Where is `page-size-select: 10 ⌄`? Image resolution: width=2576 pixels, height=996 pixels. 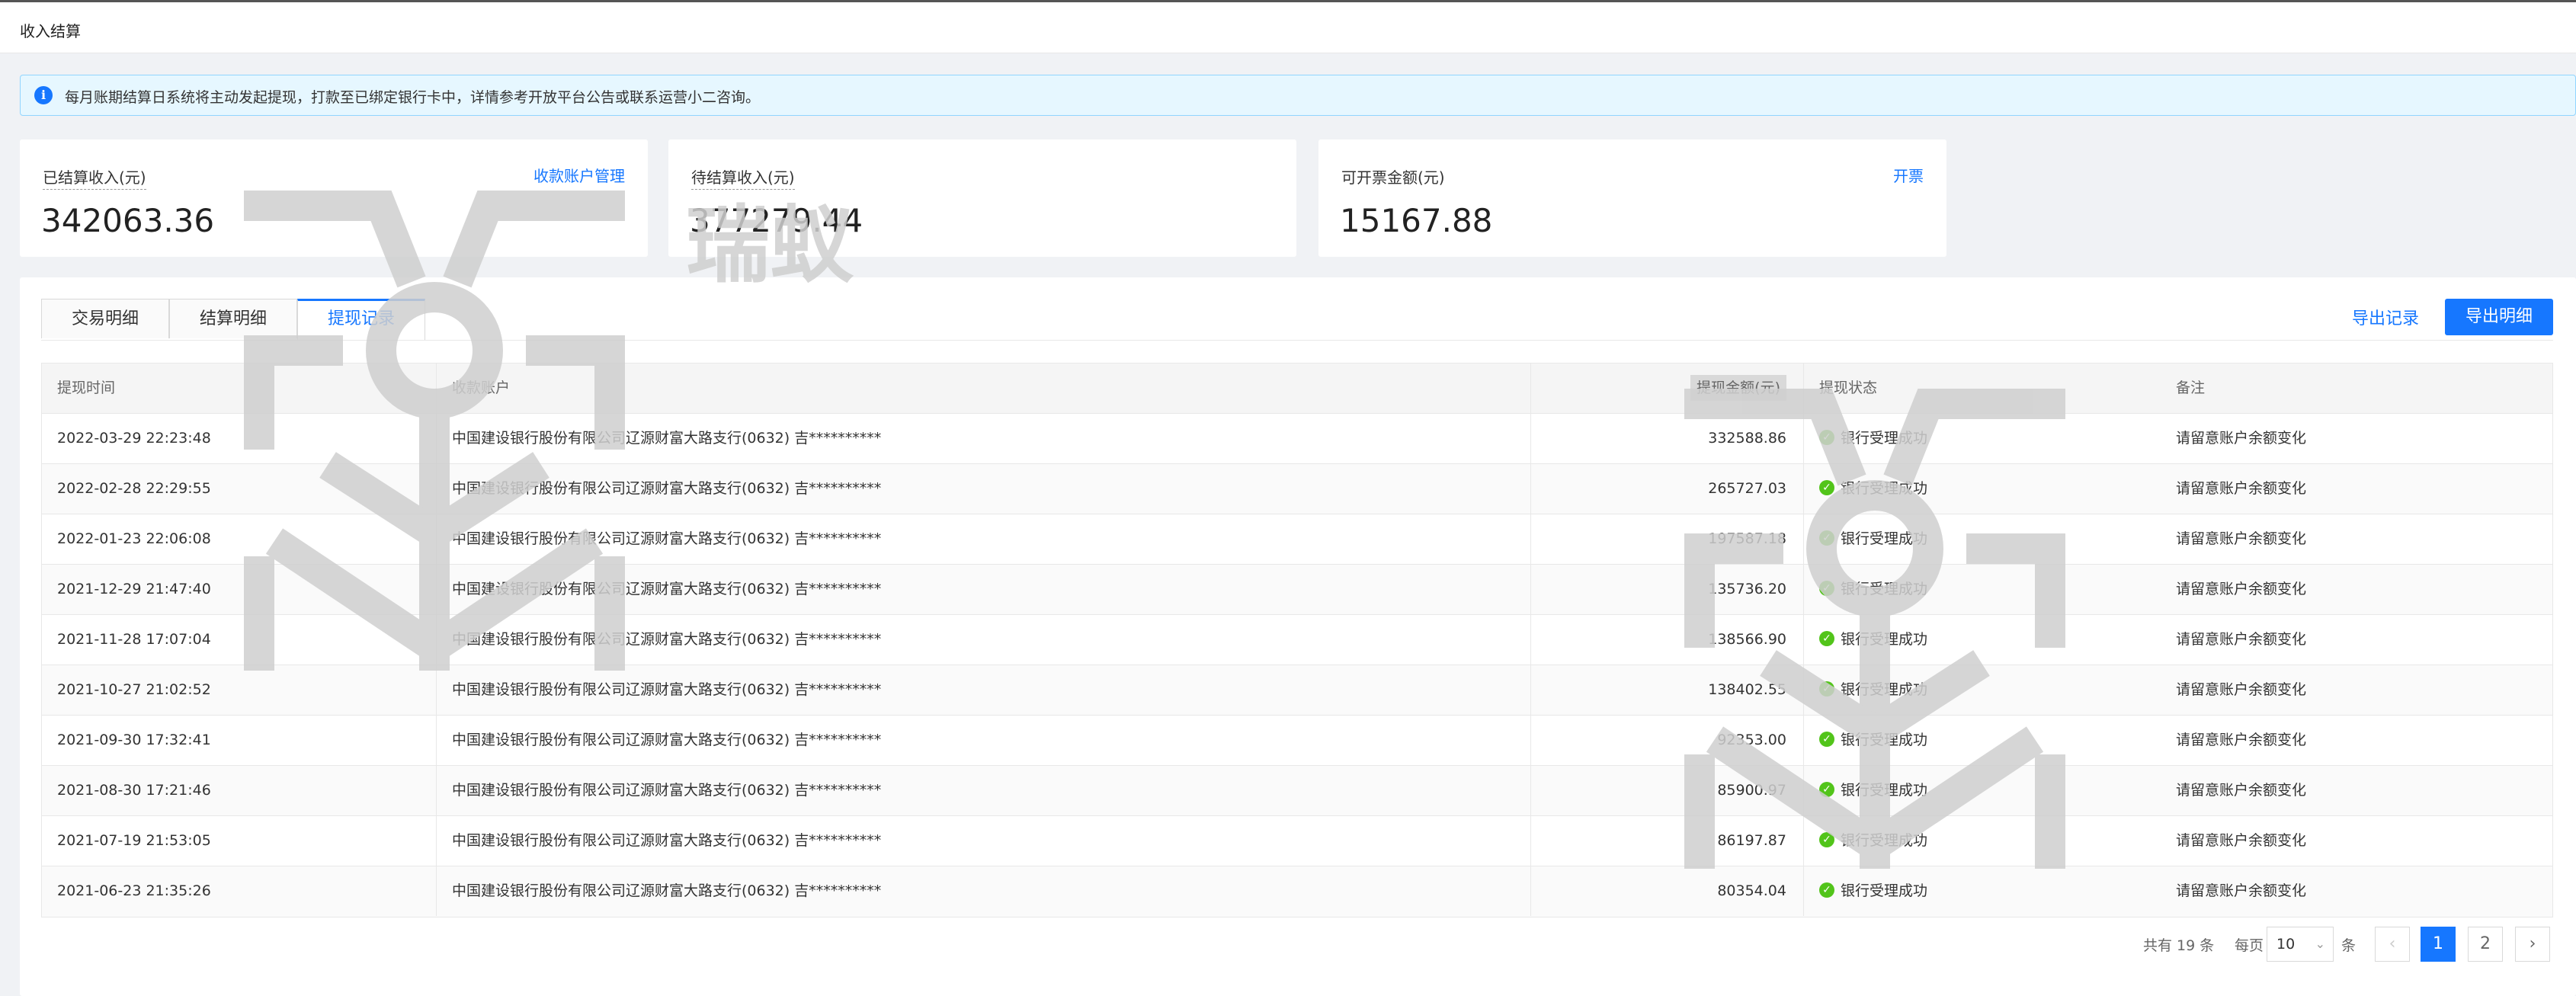
page-size-select: 10 ⌄ is located at coordinates (2300, 944).